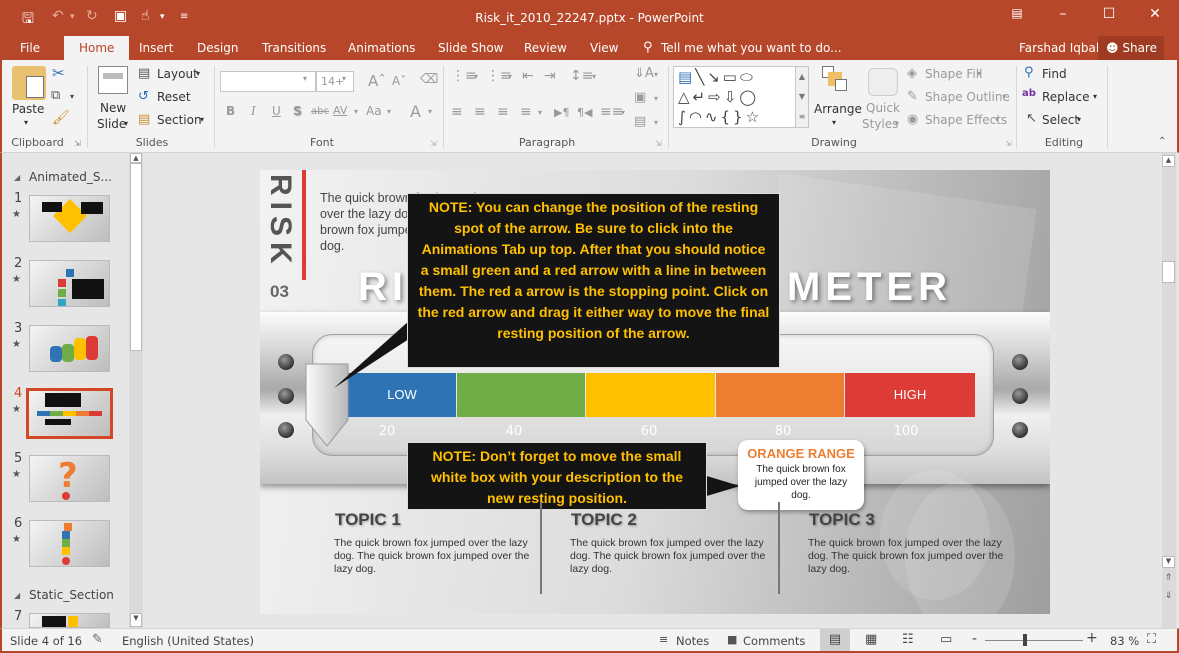  I want to click on rtl-icon: ¶◀, so click(584, 112).